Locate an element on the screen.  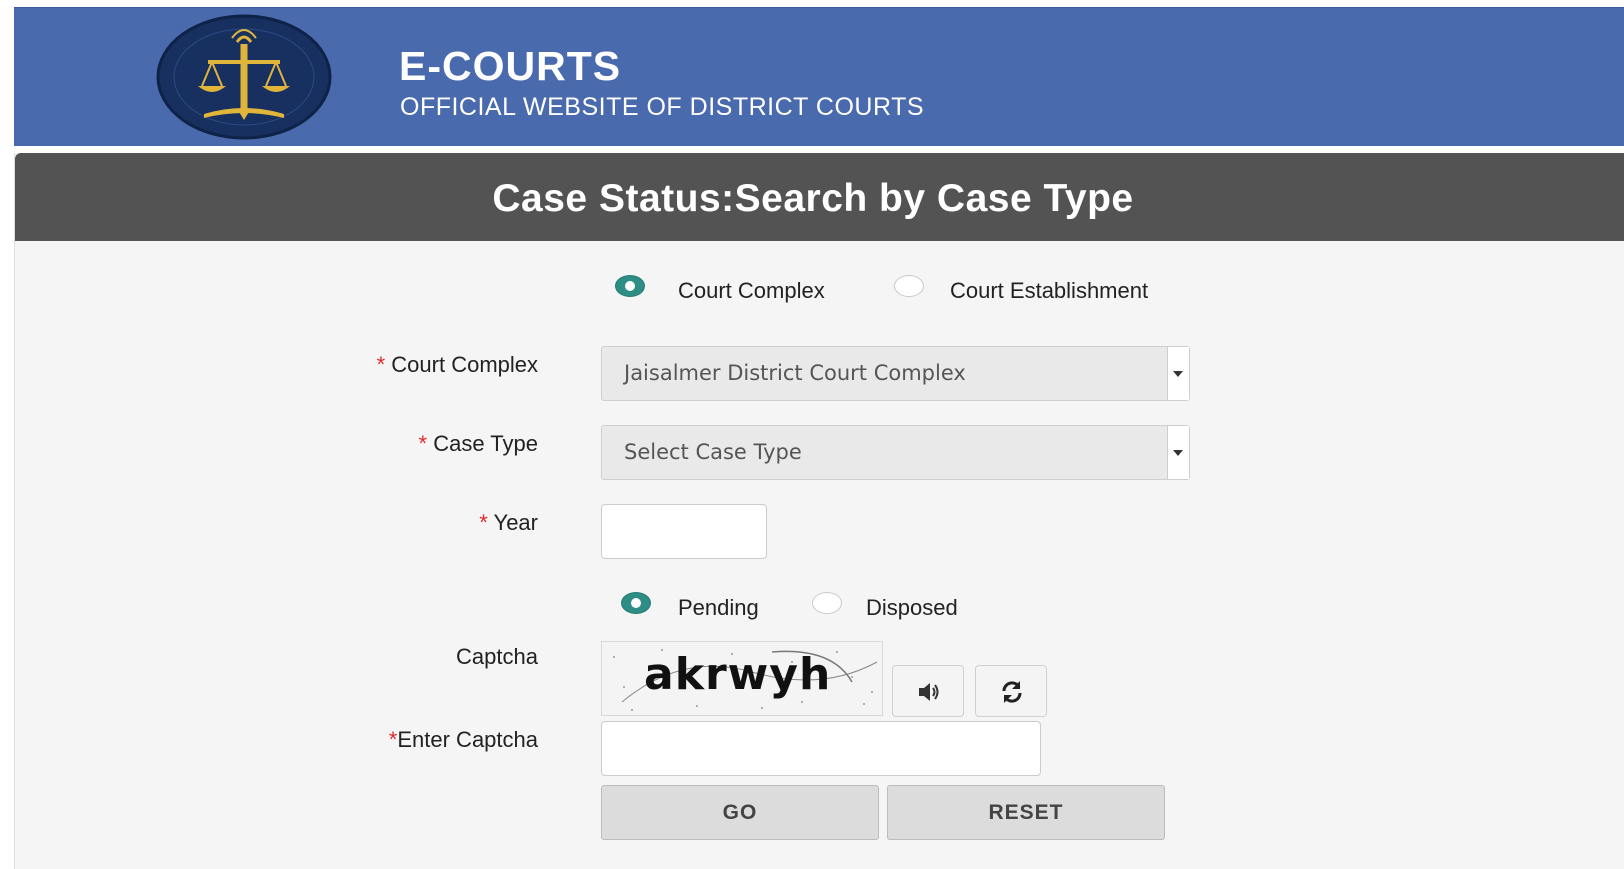
captcha-refresh-button is located at coordinates (1011, 691).